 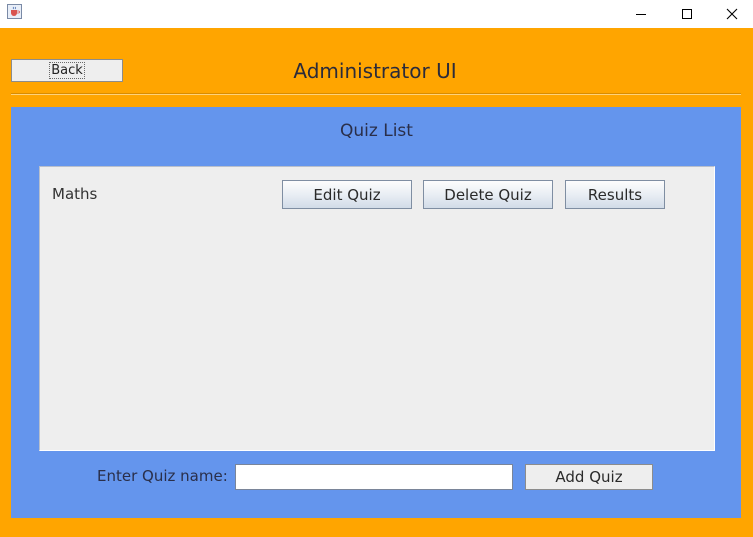 I want to click on maximize-icon, so click(x=687, y=14).